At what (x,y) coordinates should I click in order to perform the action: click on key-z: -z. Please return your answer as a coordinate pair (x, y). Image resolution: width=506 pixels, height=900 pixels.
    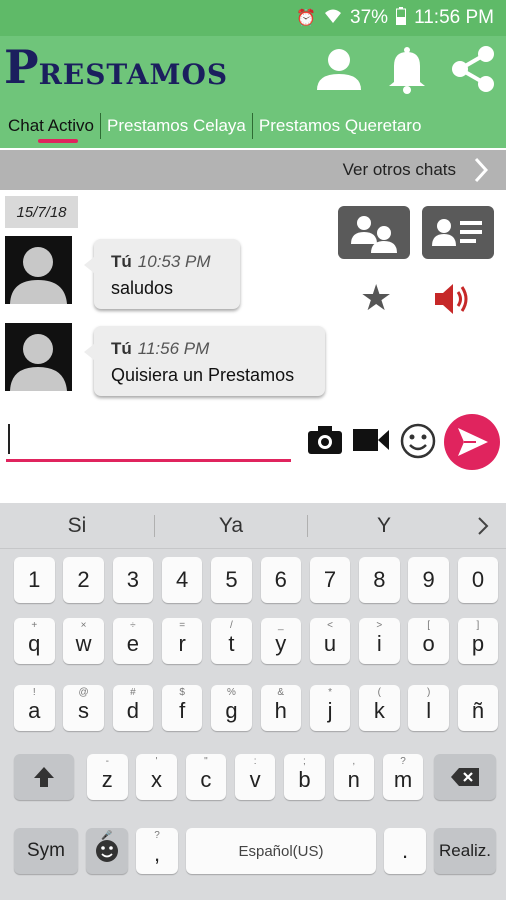
    Looking at the image, I should click on (107, 777).